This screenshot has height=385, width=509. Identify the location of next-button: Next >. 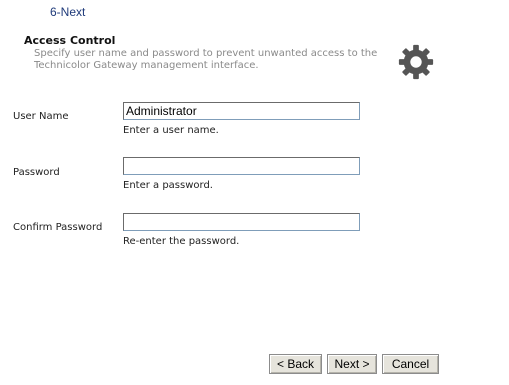
(352, 364).